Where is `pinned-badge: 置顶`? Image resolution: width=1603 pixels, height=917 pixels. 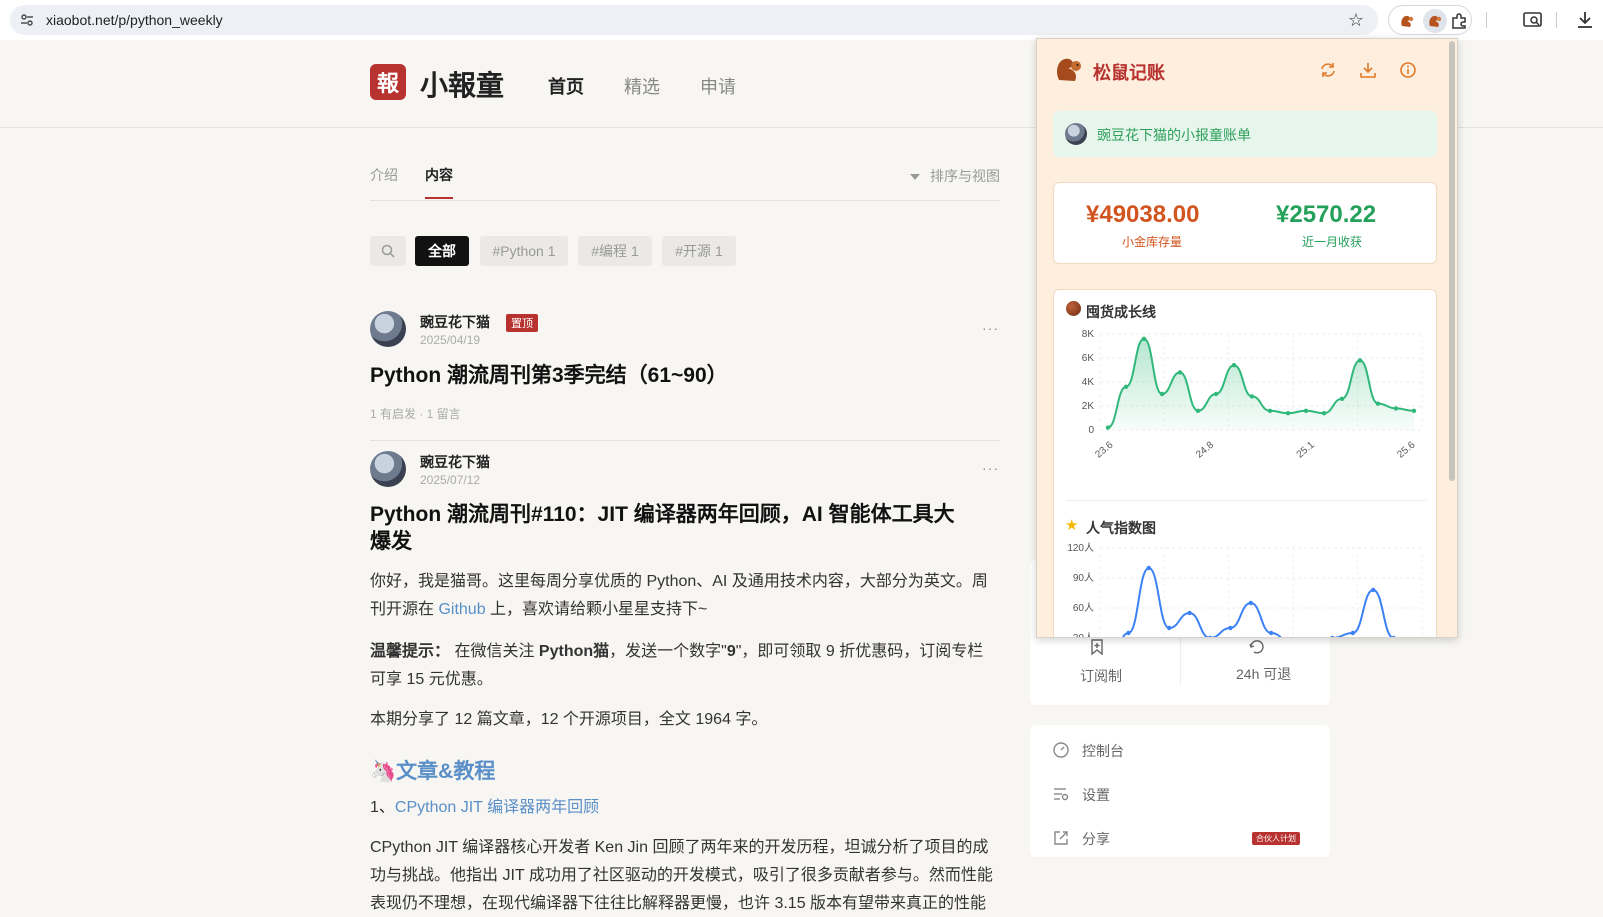 pinned-badge: 置顶 is located at coordinates (522, 323).